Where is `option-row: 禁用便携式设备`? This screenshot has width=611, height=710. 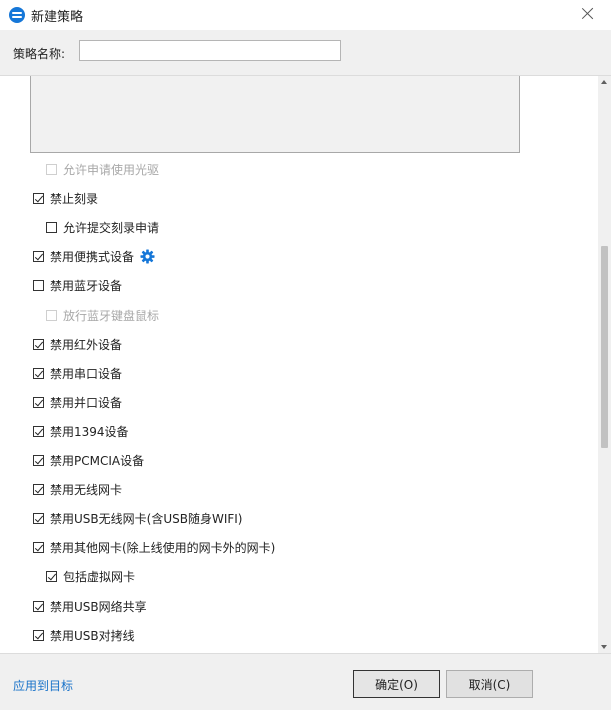
option-row: 禁用便携式设备 is located at coordinates (94, 256).